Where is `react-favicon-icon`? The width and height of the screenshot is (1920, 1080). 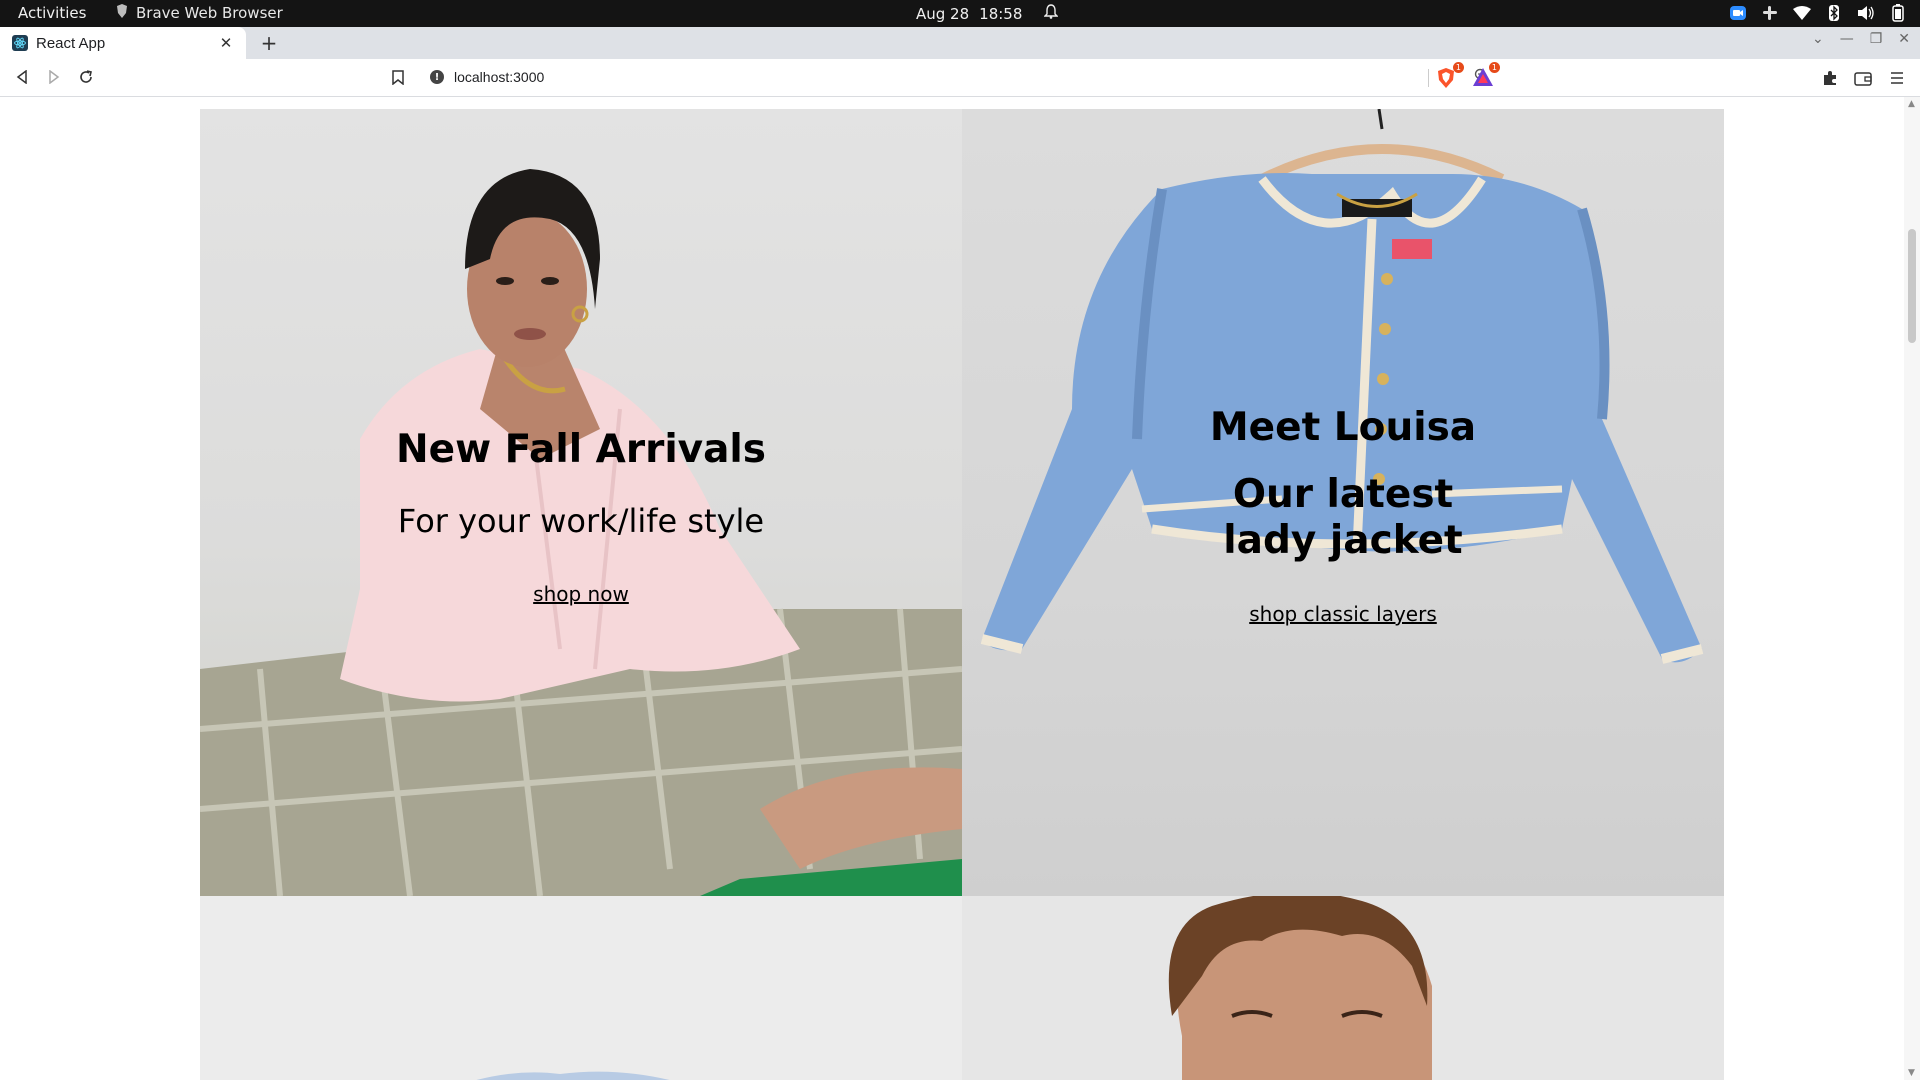 react-favicon-icon is located at coordinates (20, 43).